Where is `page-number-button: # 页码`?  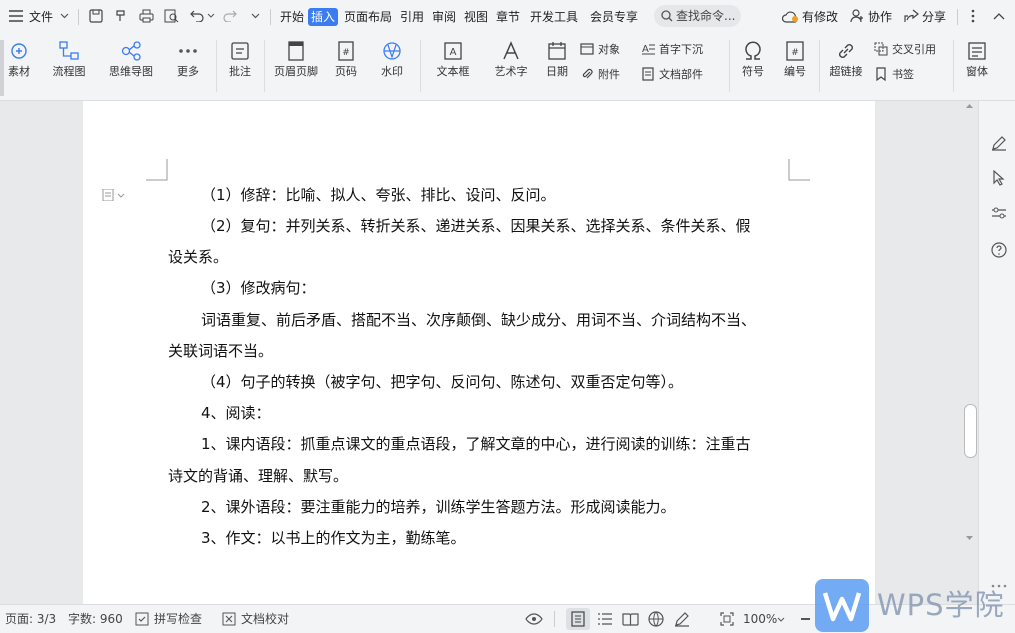 page-number-button: # 页码 is located at coordinates (346, 59).